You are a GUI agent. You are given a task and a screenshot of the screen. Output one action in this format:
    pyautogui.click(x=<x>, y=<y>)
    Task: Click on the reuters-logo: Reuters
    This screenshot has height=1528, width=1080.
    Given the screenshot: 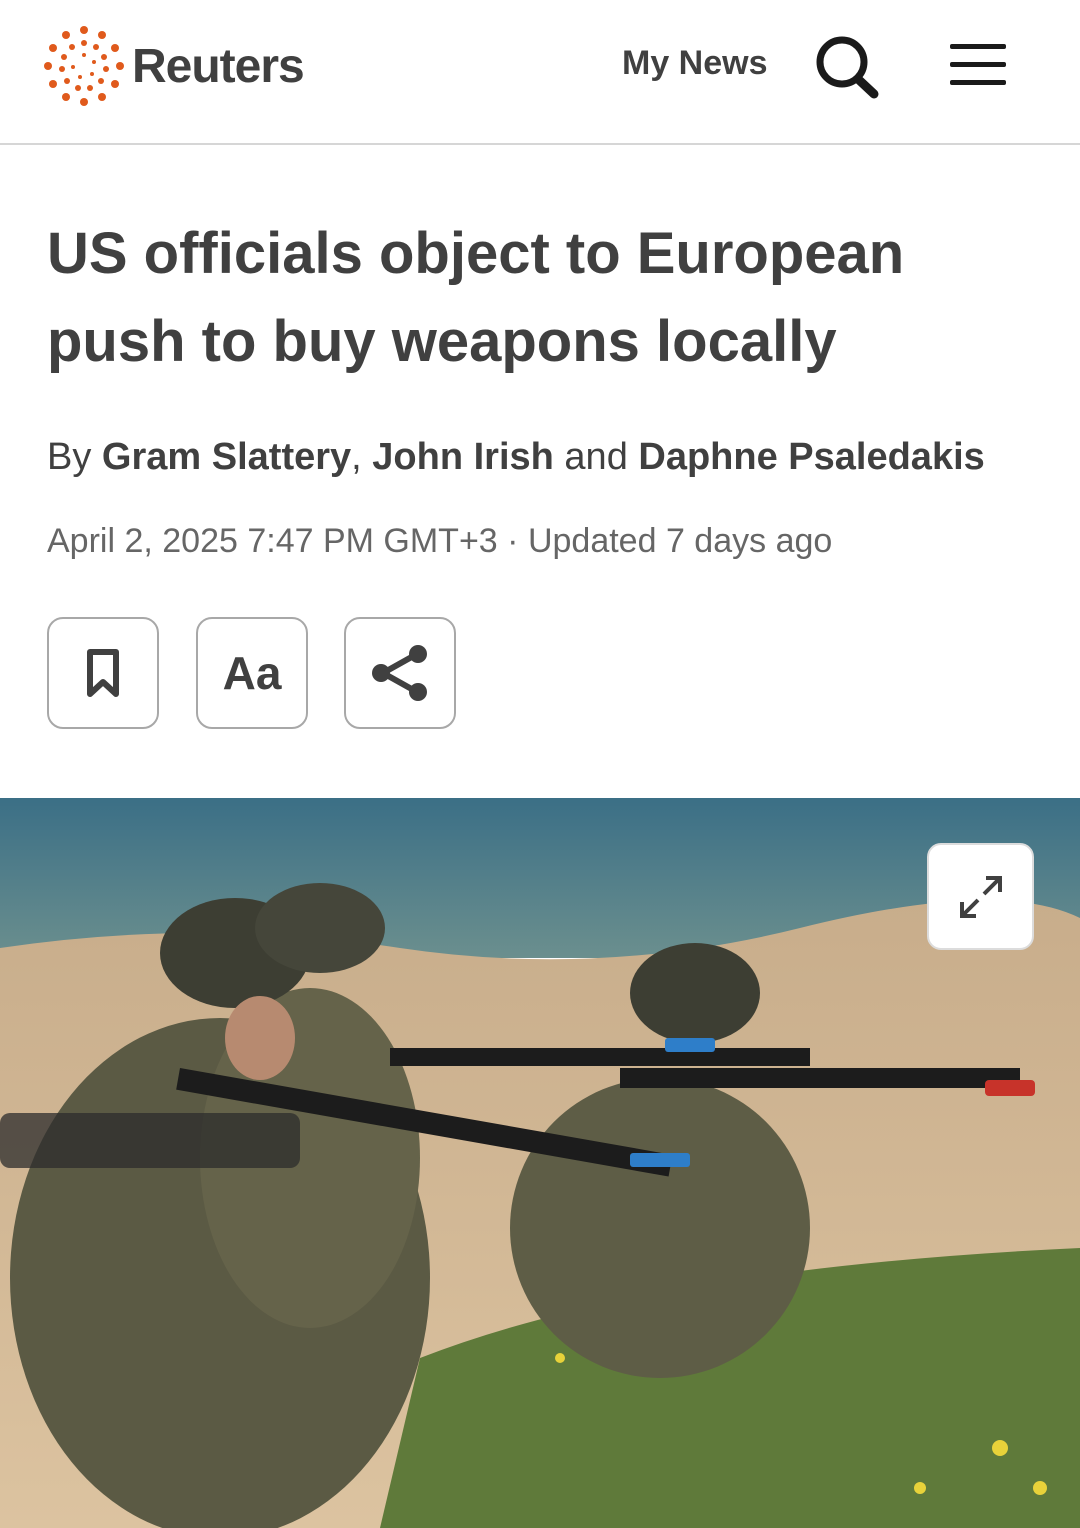 What is the action you would take?
    pyautogui.click(x=174, y=66)
    